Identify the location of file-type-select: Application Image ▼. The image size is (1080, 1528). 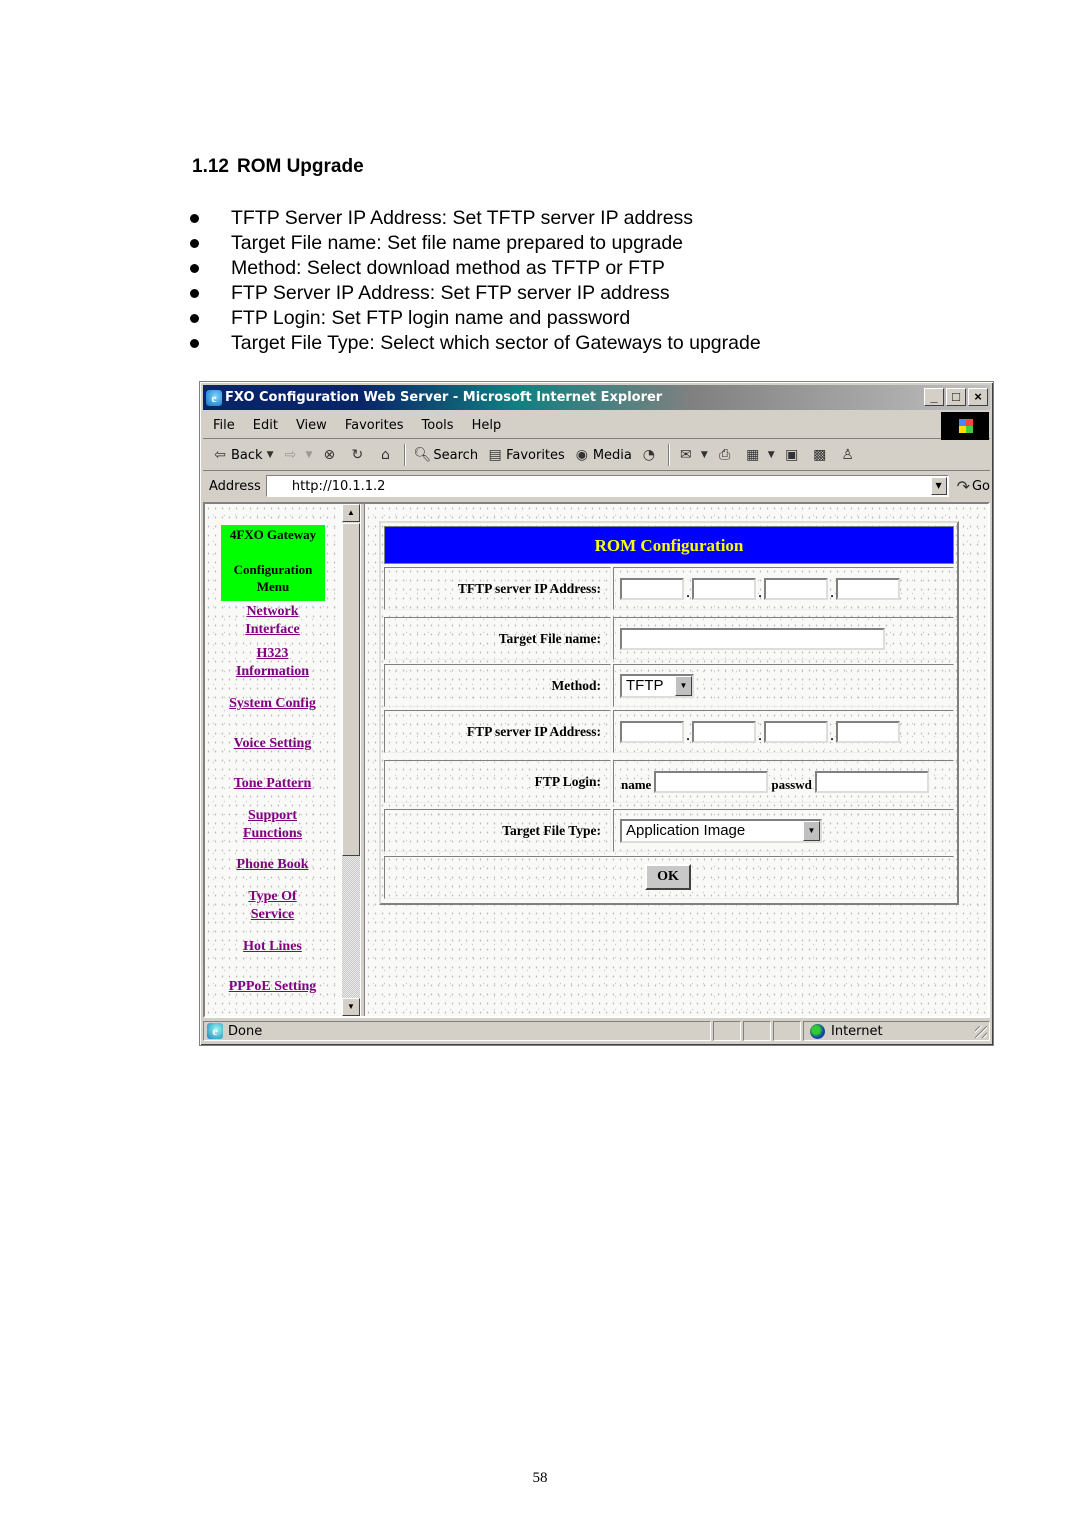
(721, 830).